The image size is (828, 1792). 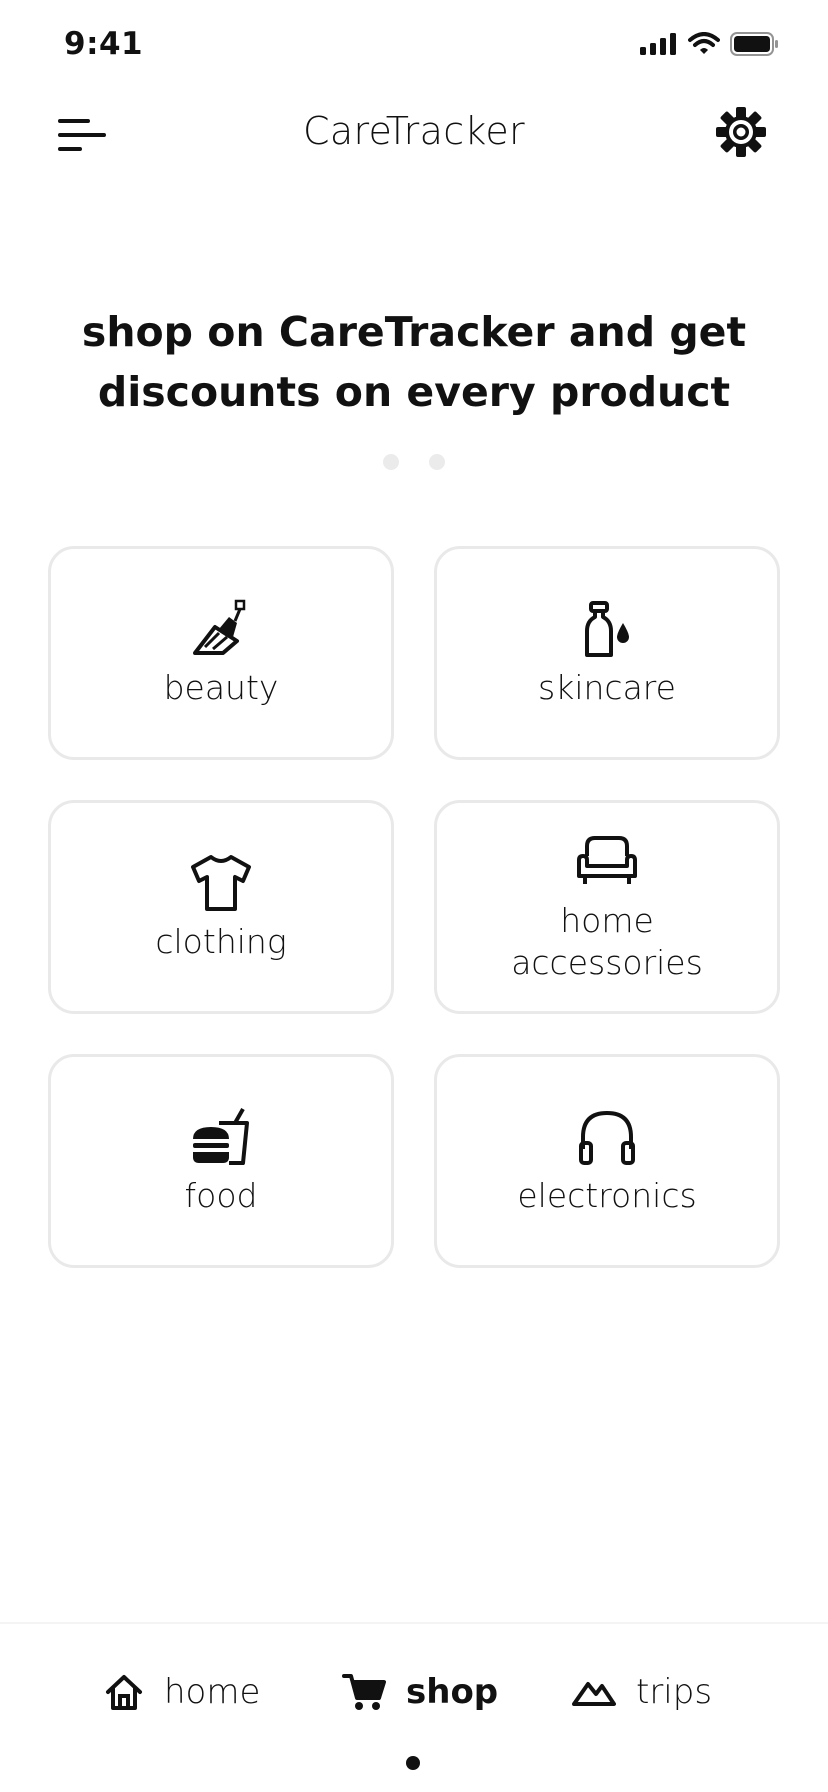 I want to click on category-label: electronics, so click(x=607, y=1195).